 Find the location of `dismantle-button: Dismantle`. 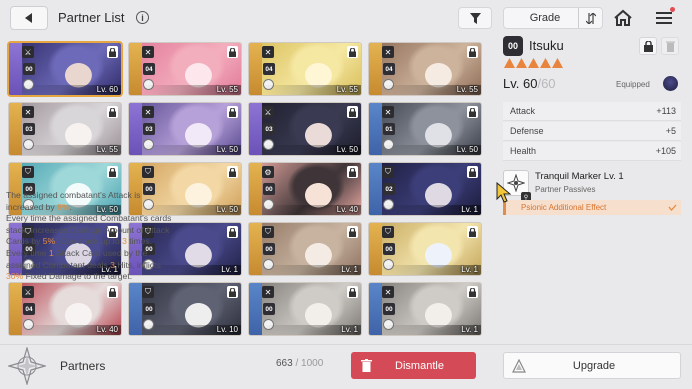

dismantle-button: Dismantle is located at coordinates (413, 365).